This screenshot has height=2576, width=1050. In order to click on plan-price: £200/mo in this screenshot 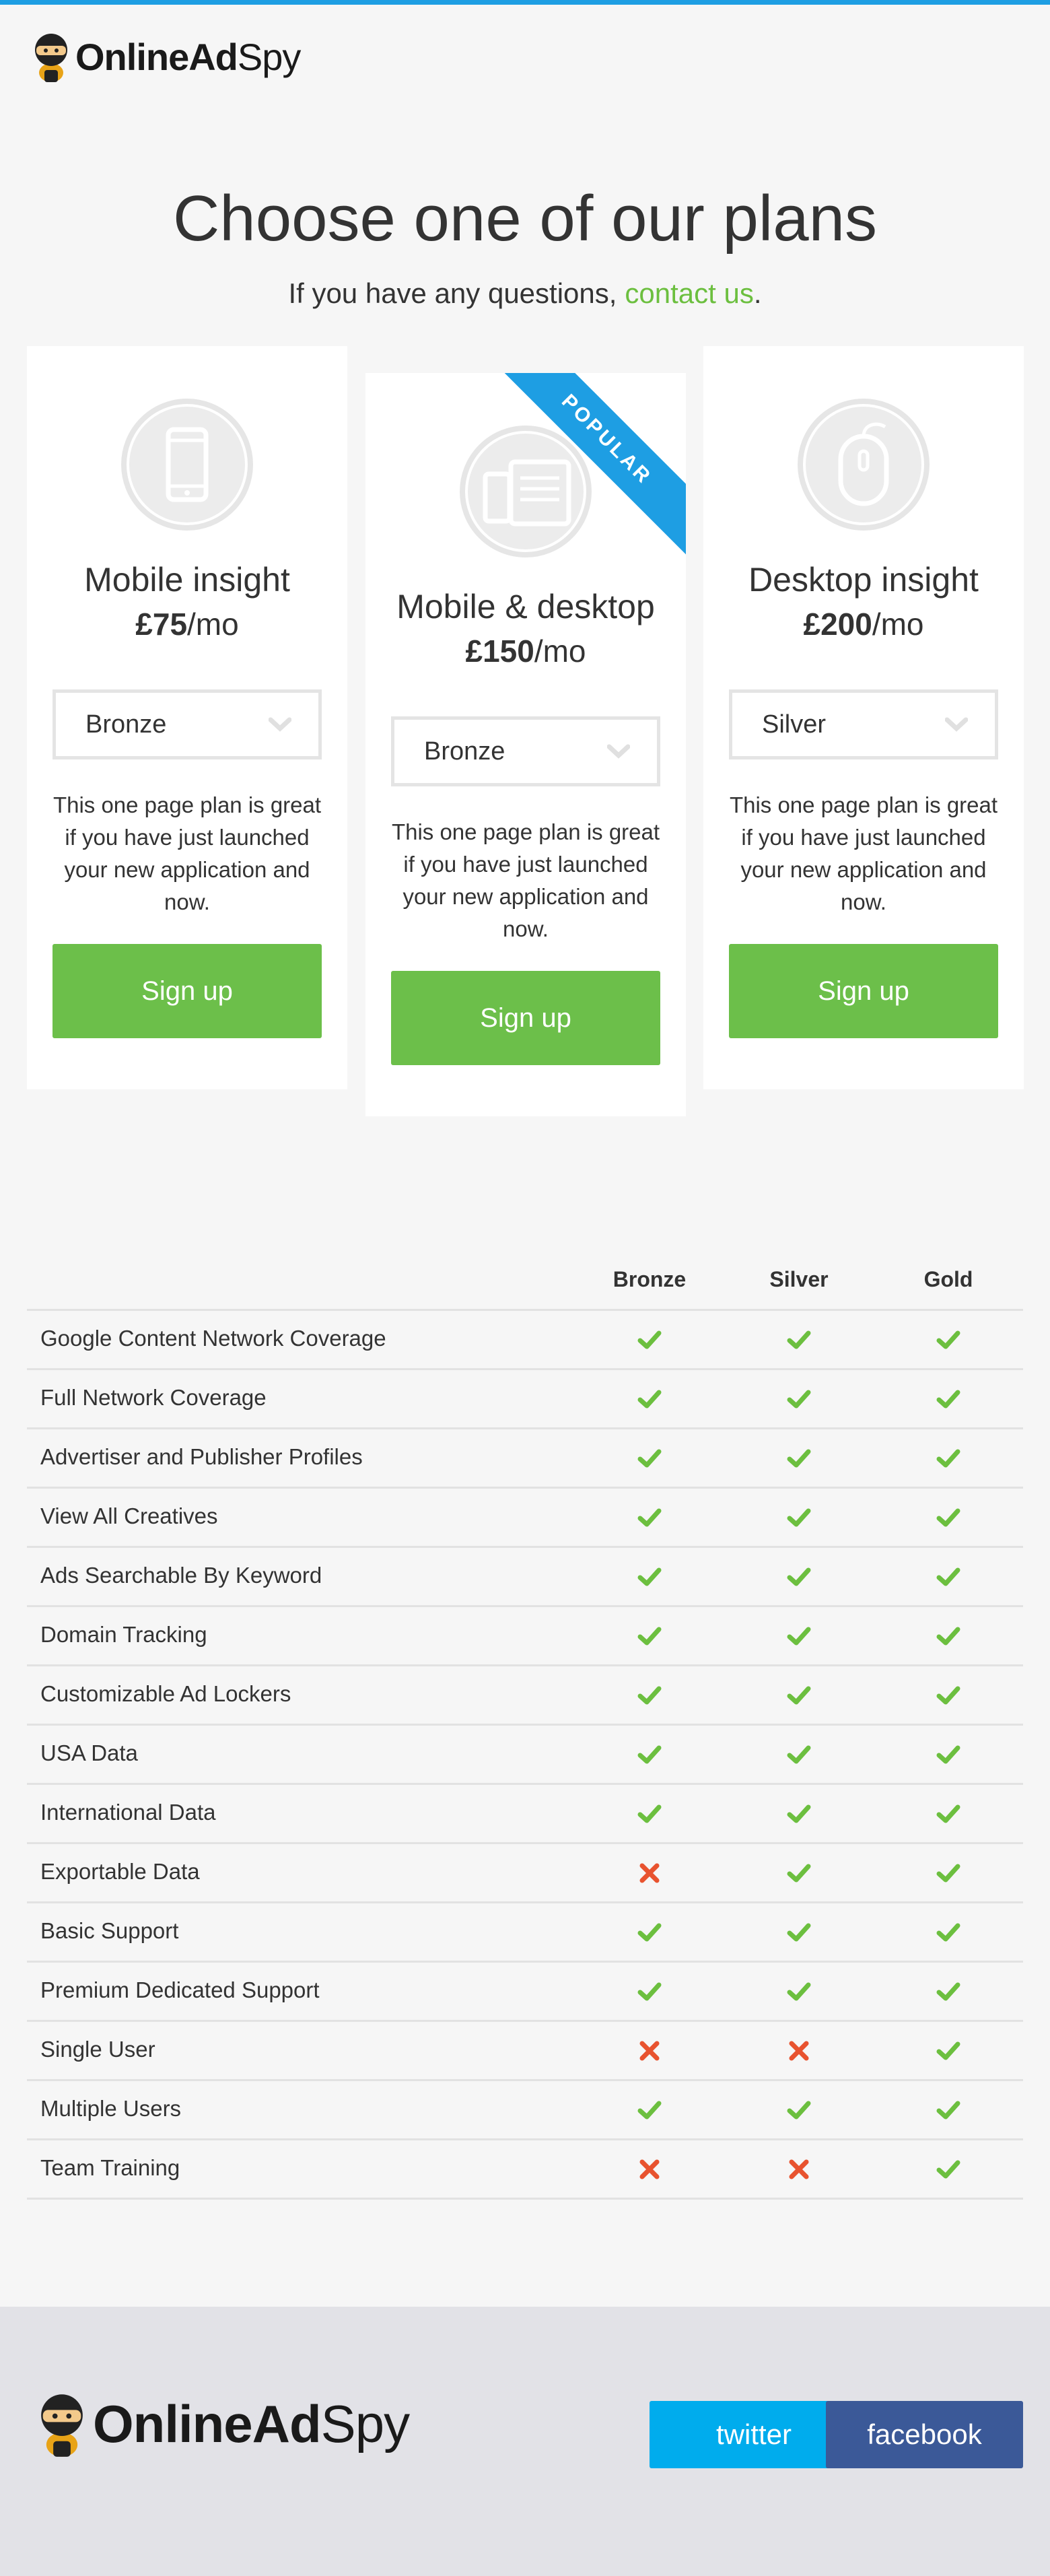, I will do `click(864, 624)`.